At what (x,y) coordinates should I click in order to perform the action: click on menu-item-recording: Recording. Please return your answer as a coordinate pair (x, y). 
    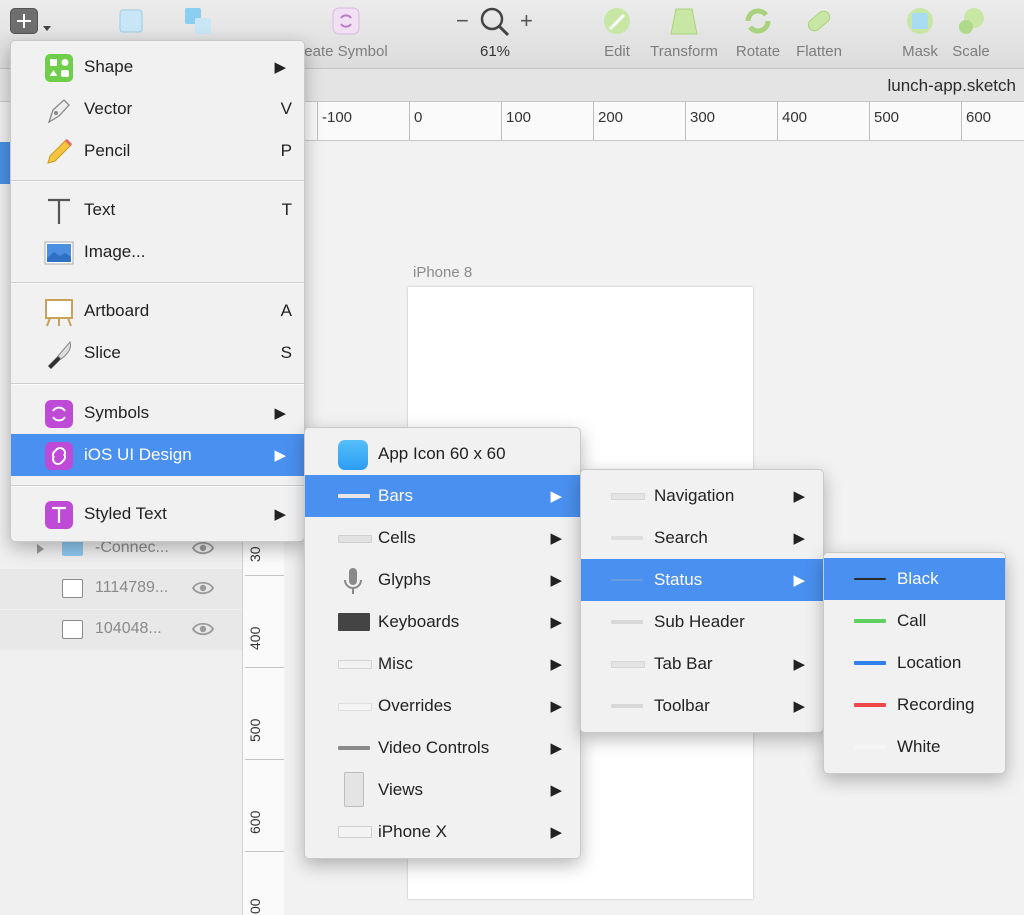
    Looking at the image, I should click on (914, 705).